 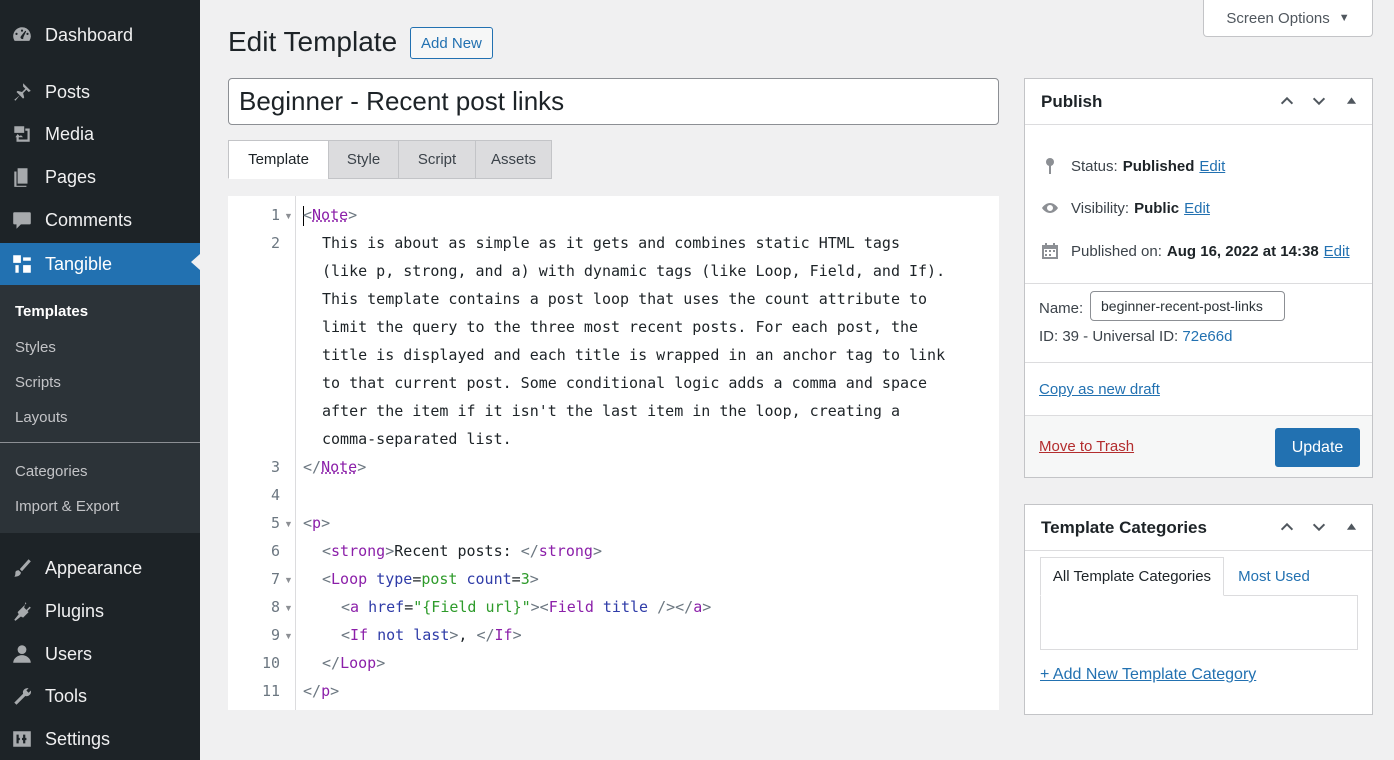 I want to click on id-text: ID: 39 - Universal ID:, so click(x=1109, y=336).